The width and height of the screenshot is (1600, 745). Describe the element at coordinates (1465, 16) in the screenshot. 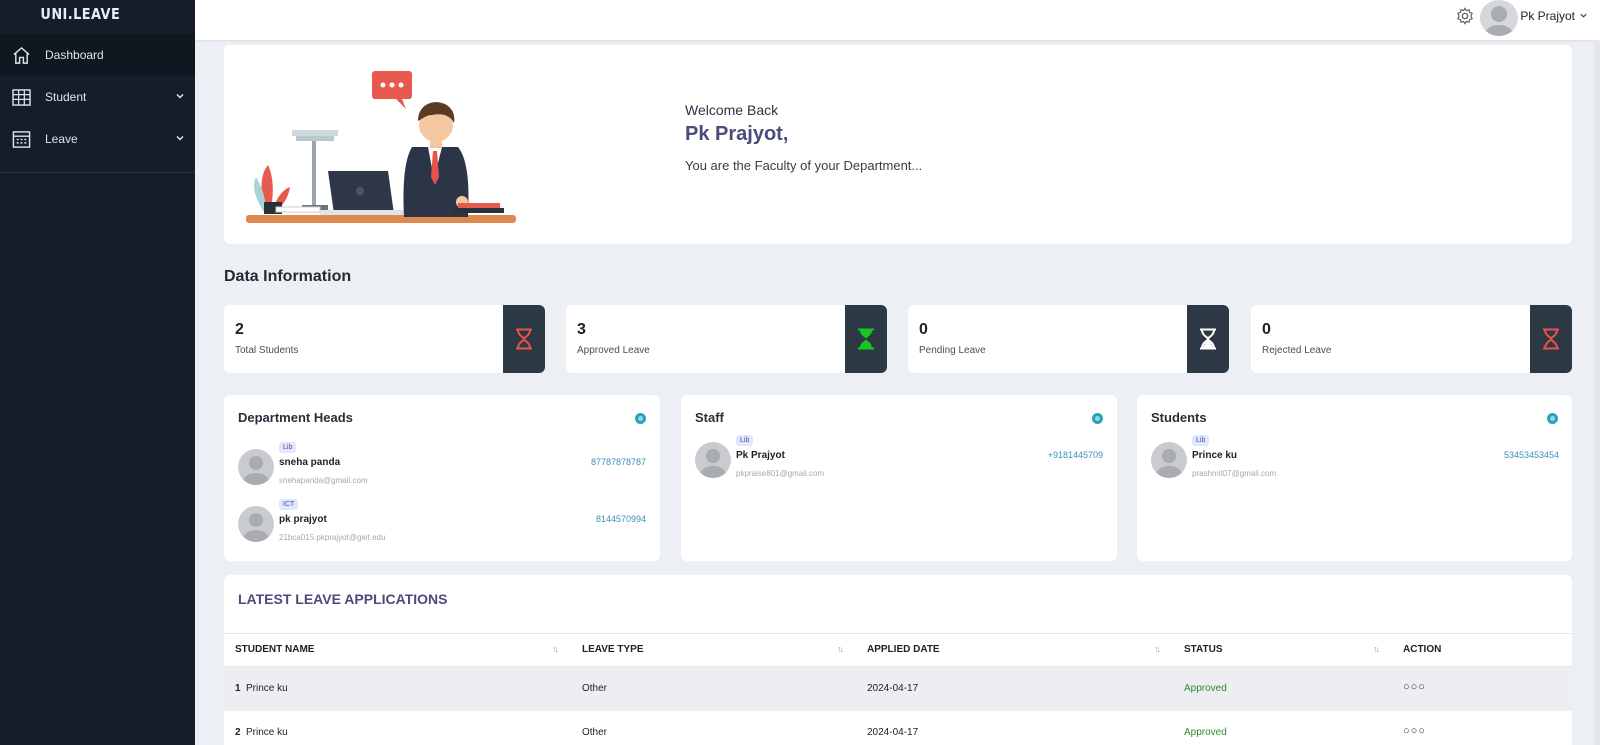

I see `gear-icon` at that location.